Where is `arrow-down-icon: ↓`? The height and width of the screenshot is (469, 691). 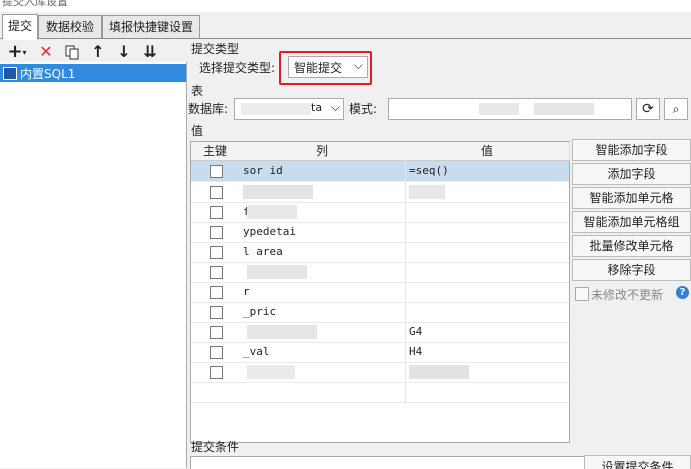 arrow-down-icon: ↓ is located at coordinates (124, 51).